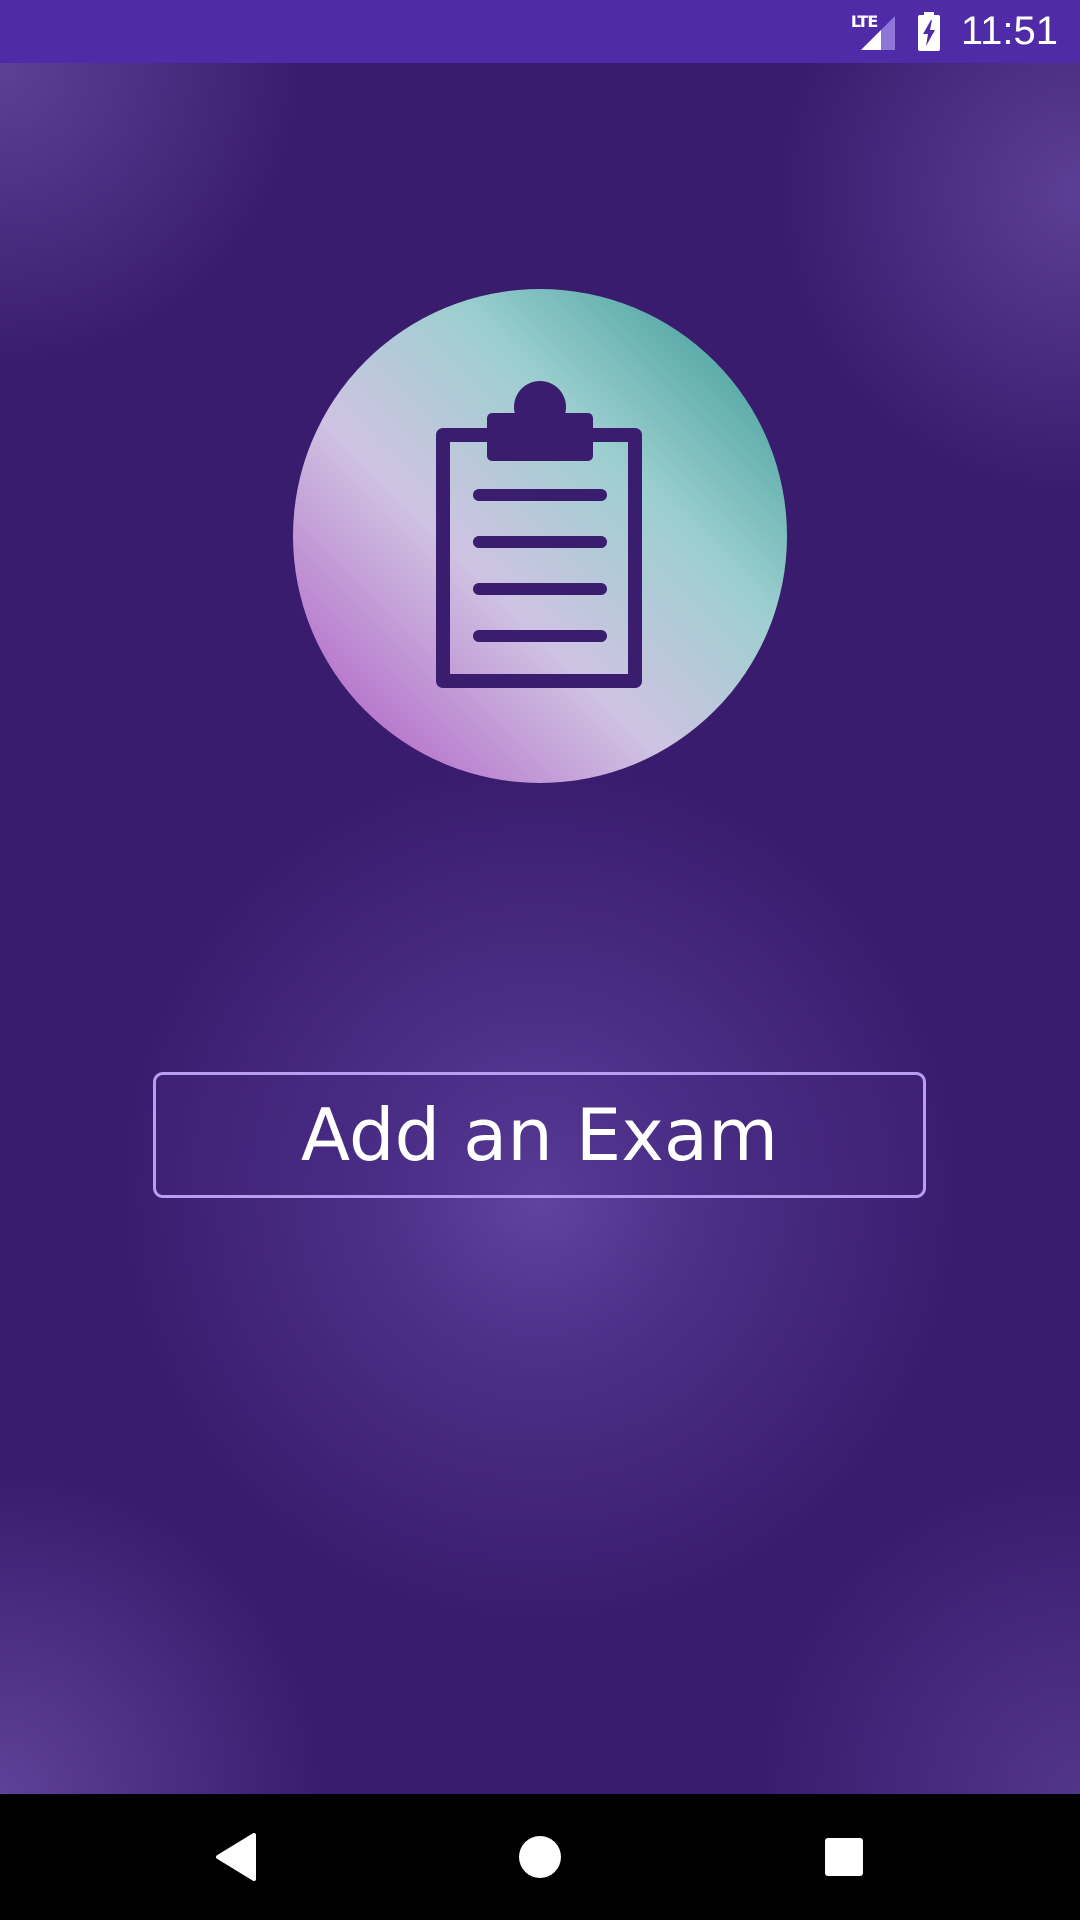  What do you see at coordinates (1009, 31) in the screenshot?
I see `status-clock: 11:51` at bounding box center [1009, 31].